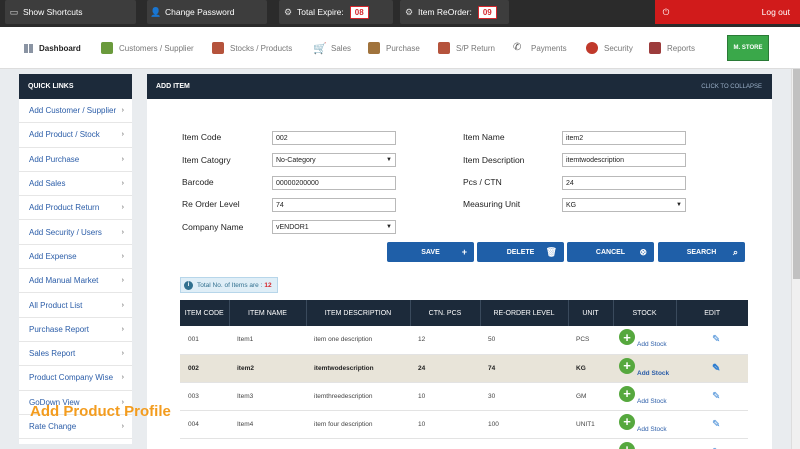  Describe the element at coordinates (332, 48) in the screenshot. I see `nav-sales: 🛒 Sales` at that location.